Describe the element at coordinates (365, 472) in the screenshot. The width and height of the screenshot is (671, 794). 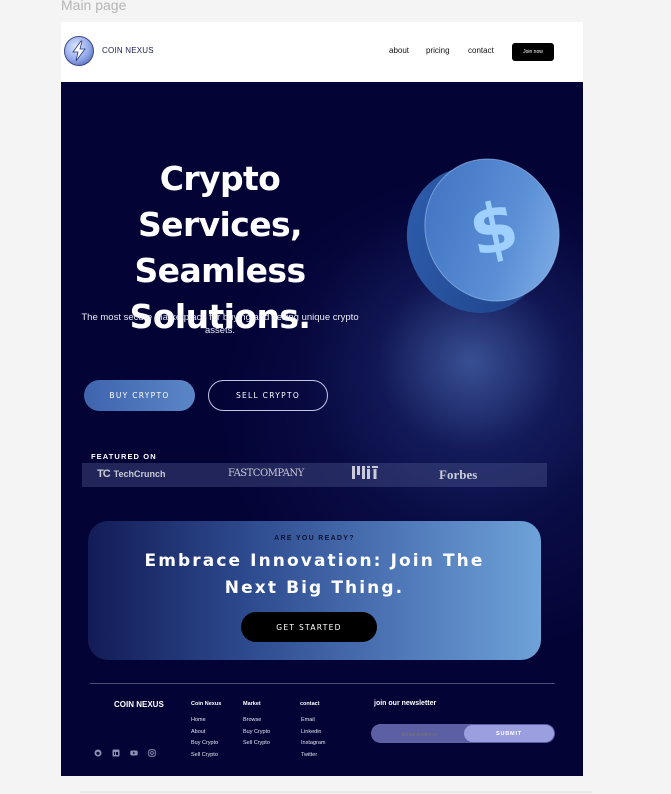
I see `mit-logo` at that location.